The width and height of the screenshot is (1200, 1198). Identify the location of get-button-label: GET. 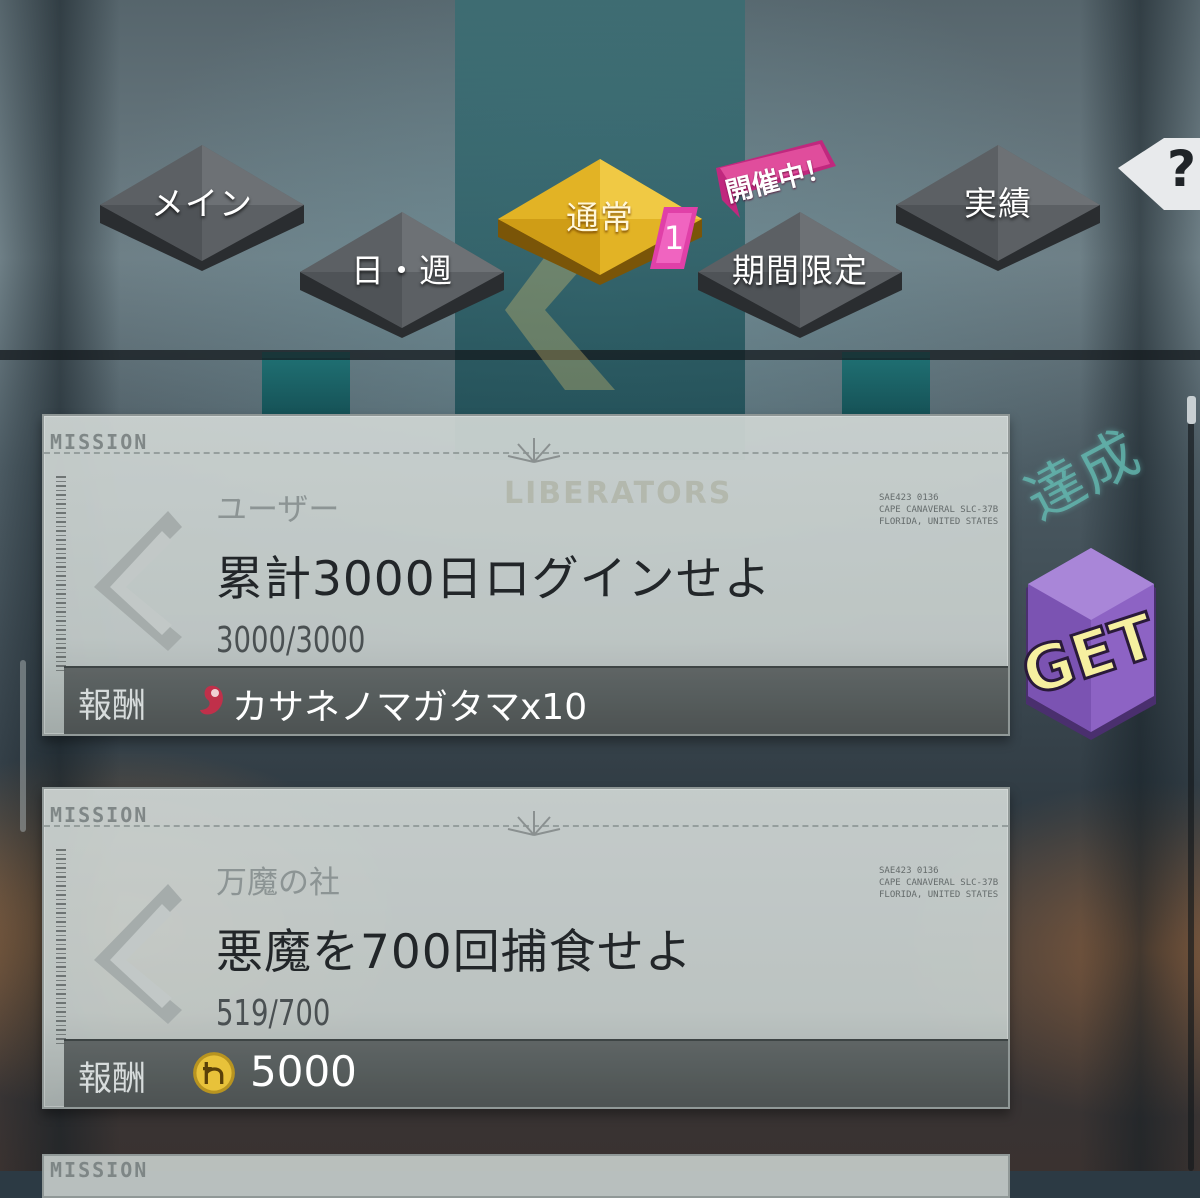
(1091, 655).